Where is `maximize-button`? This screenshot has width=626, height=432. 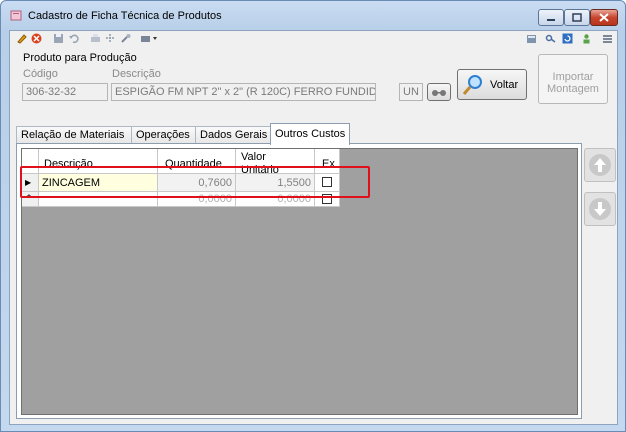 maximize-button is located at coordinates (577, 17).